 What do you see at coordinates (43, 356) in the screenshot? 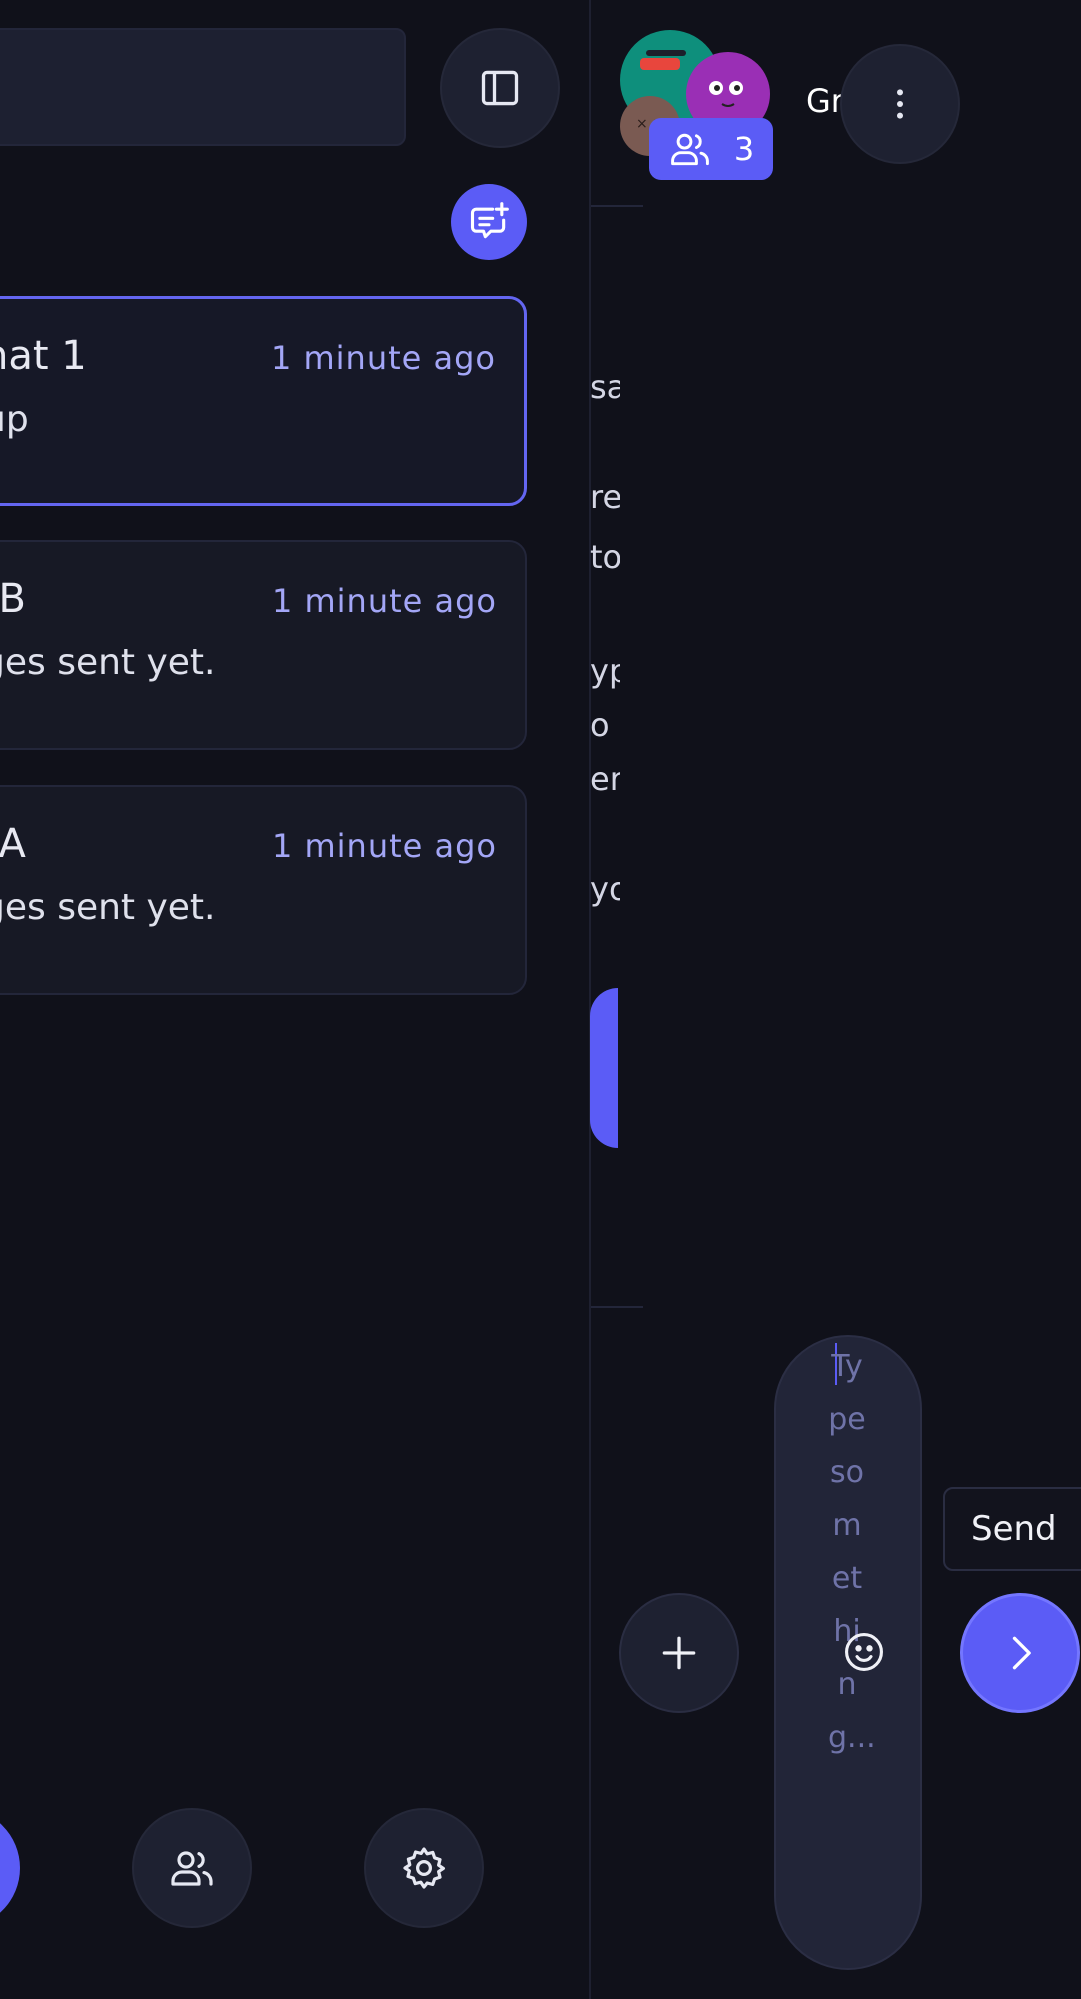
I see `chat-title: hat 1` at bounding box center [43, 356].